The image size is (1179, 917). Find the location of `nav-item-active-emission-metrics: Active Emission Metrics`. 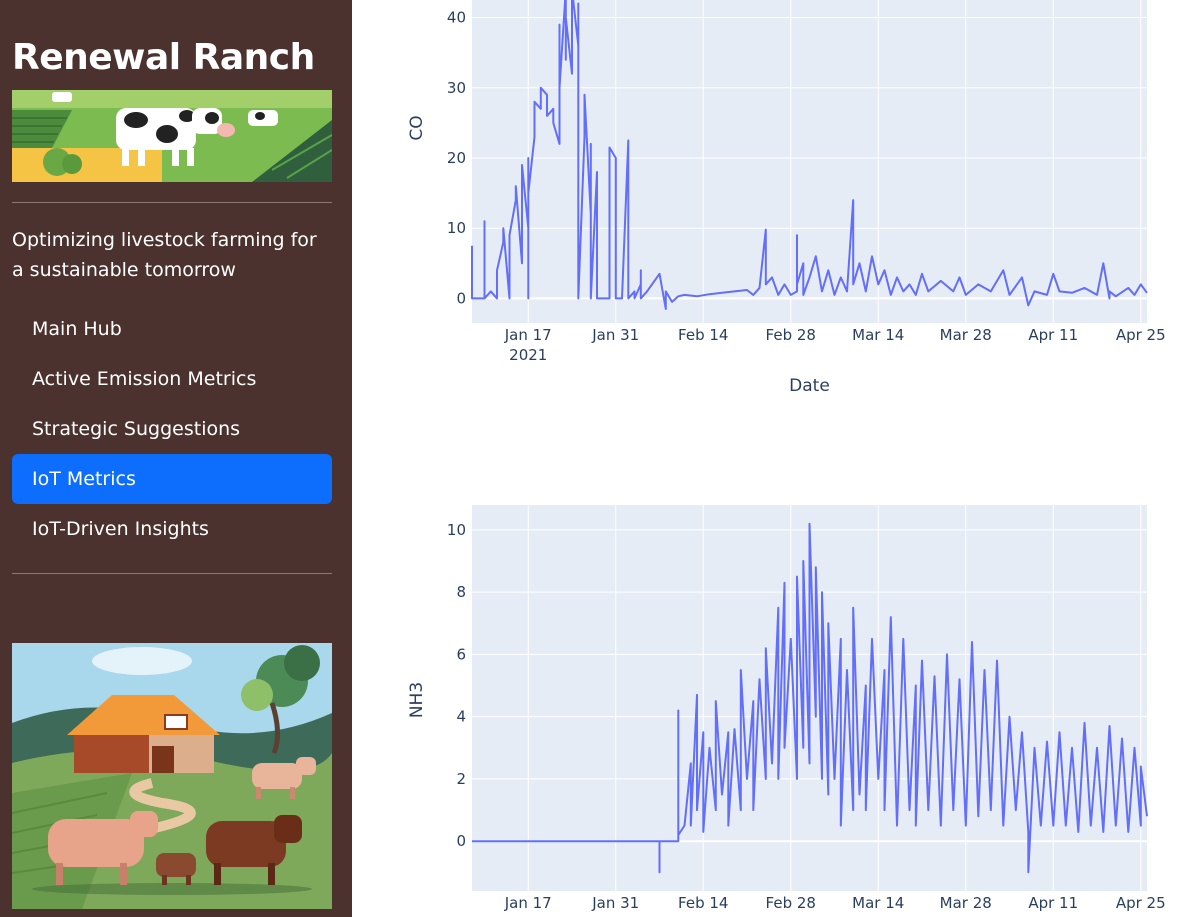

nav-item-active-emission-metrics: Active Emission Metrics is located at coordinates (172, 379).